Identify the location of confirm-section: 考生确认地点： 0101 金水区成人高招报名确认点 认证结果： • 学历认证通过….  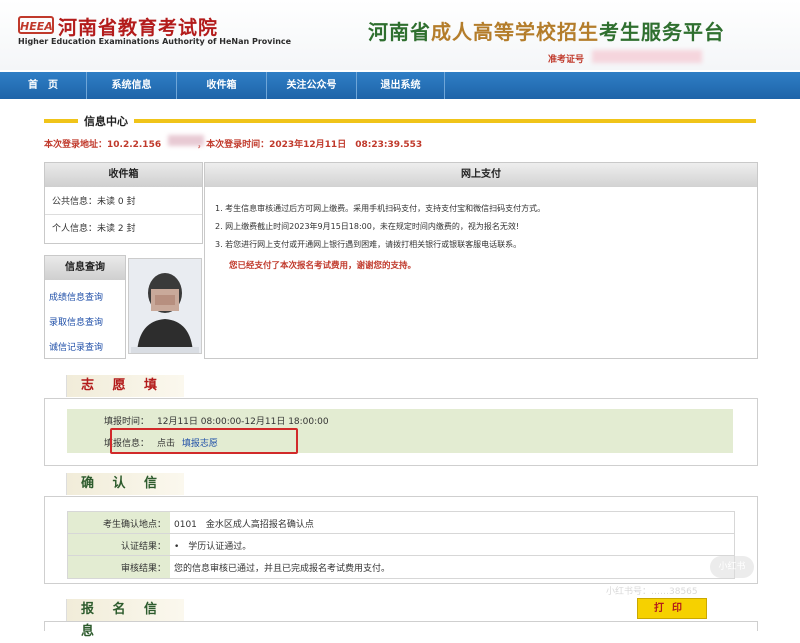
(401, 540).